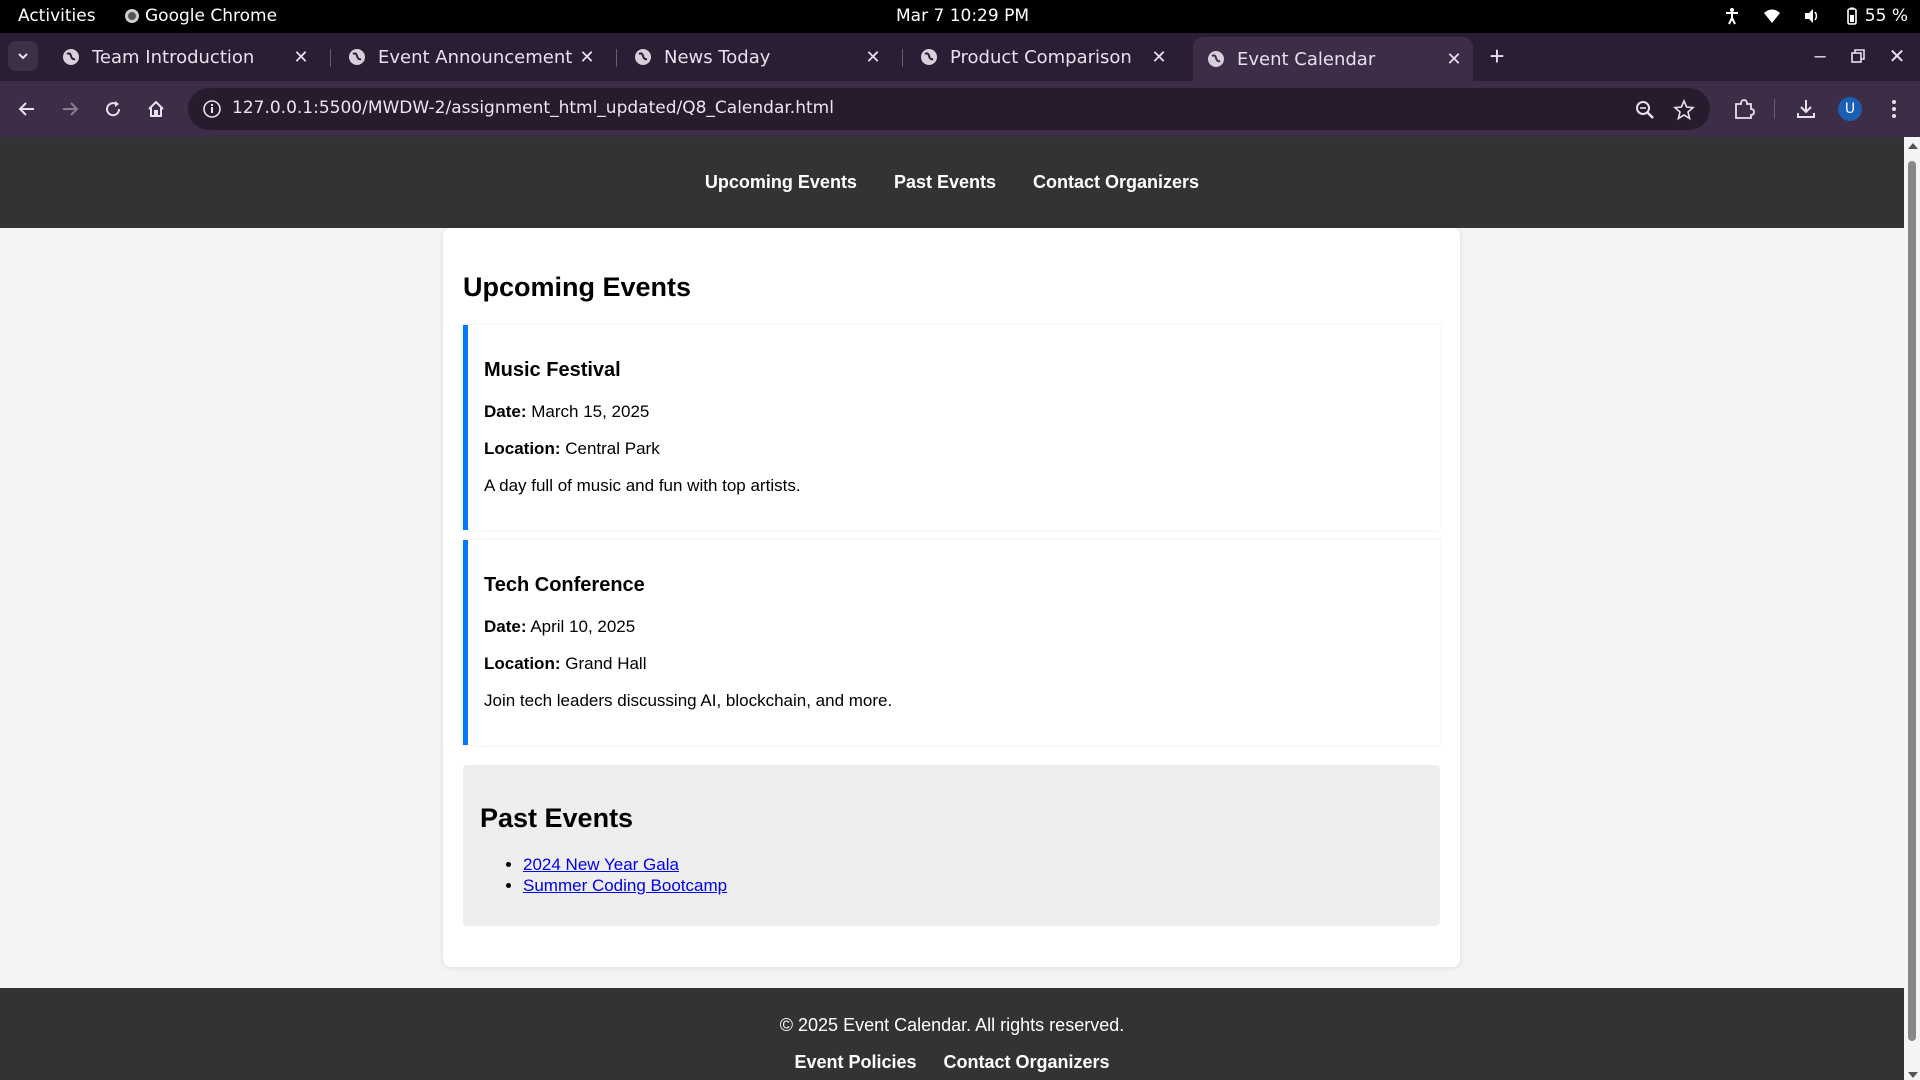  I want to click on puzzle-icon, so click(1745, 109).